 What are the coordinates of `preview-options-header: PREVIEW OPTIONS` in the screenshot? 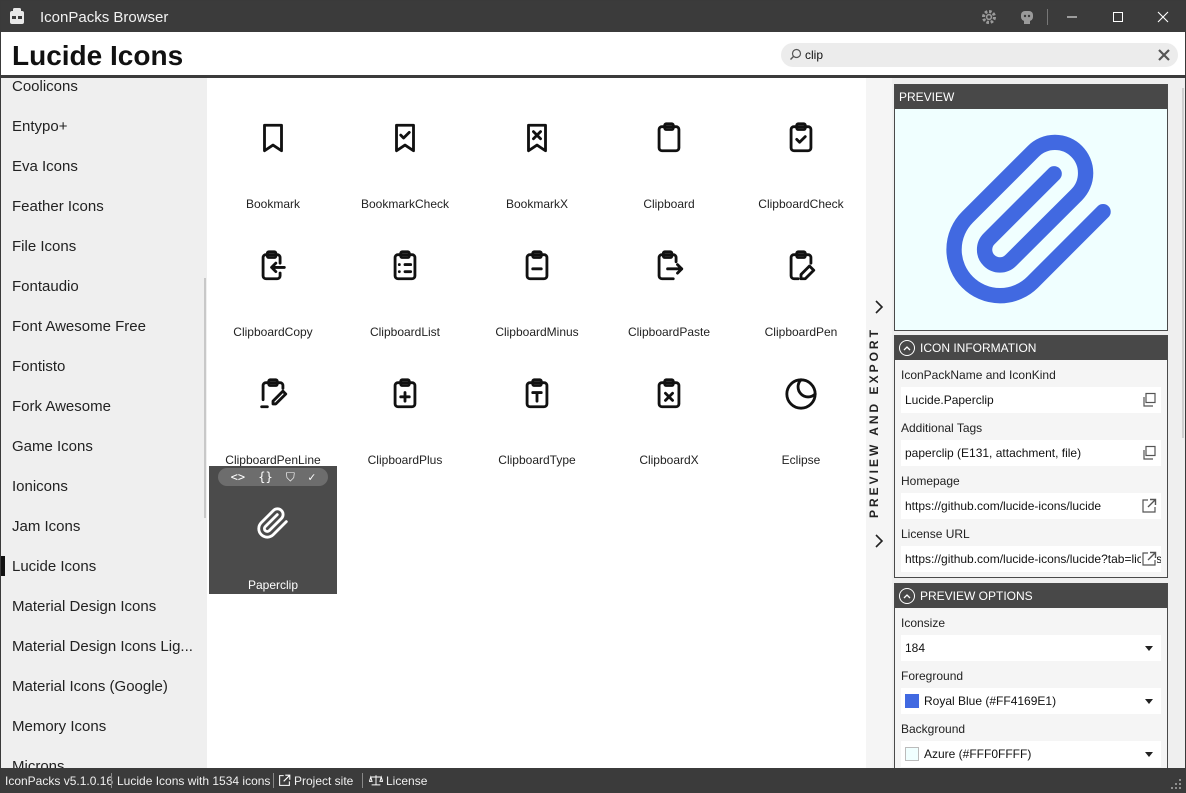 It's located at (1031, 596).